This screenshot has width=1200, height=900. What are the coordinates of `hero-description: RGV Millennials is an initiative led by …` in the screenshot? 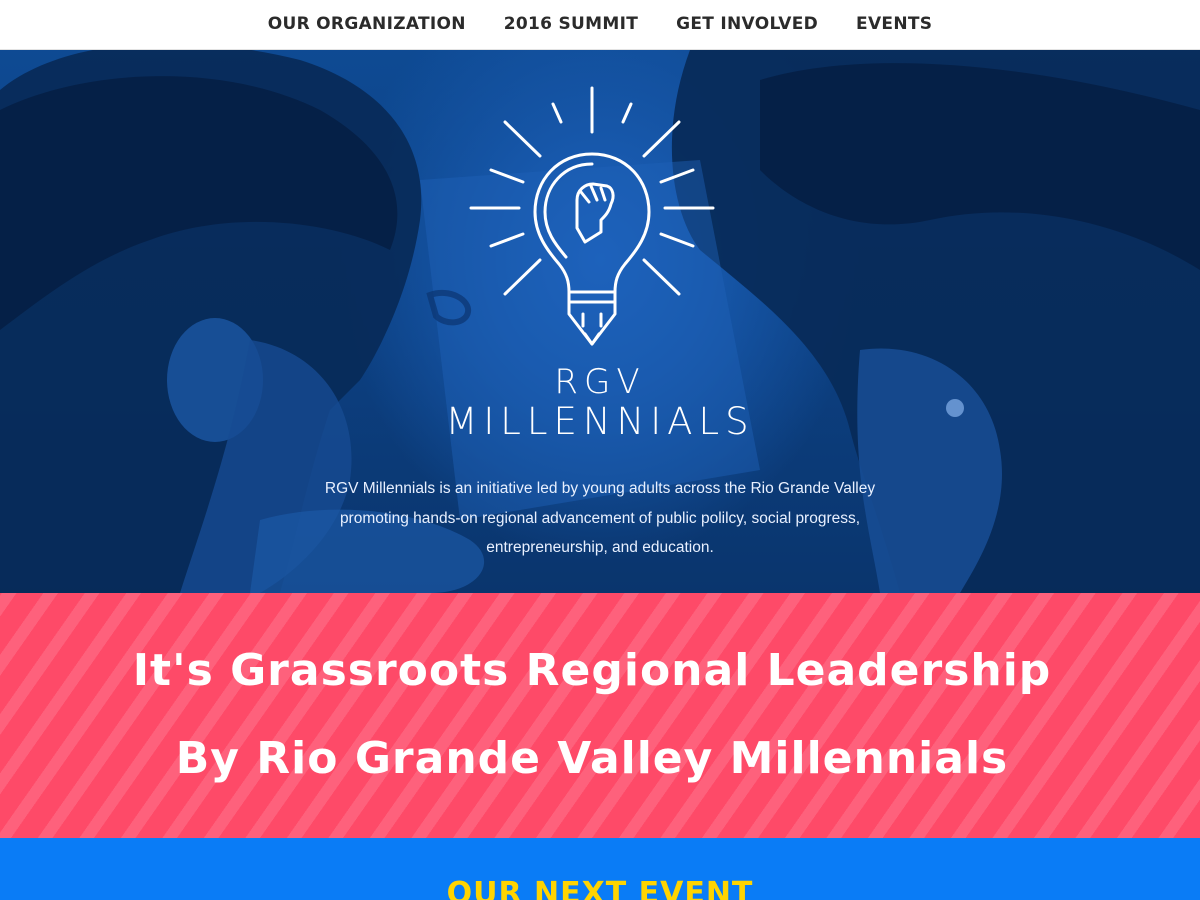 It's located at (600, 518).